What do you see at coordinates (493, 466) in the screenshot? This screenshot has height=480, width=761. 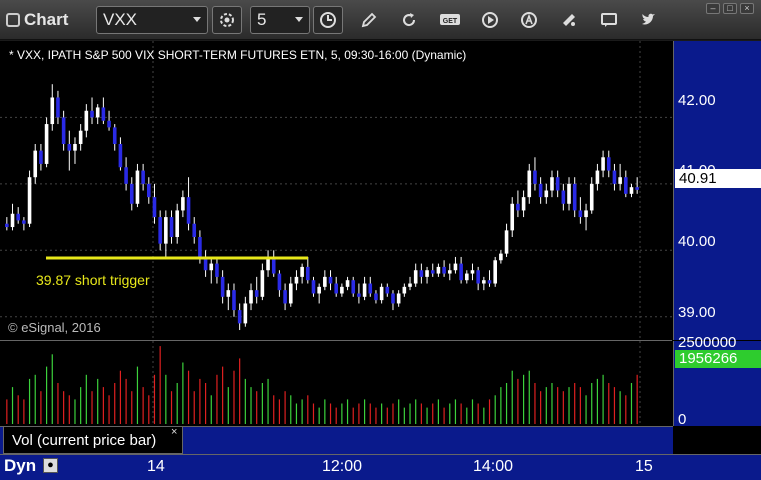 I see `time-tick-1400: 14:00` at bounding box center [493, 466].